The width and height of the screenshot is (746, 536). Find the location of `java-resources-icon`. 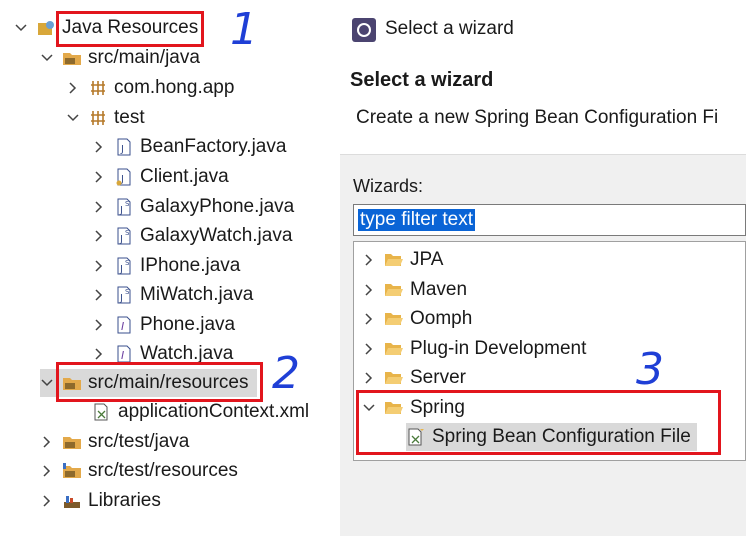

java-resources-icon is located at coordinates (46, 28).